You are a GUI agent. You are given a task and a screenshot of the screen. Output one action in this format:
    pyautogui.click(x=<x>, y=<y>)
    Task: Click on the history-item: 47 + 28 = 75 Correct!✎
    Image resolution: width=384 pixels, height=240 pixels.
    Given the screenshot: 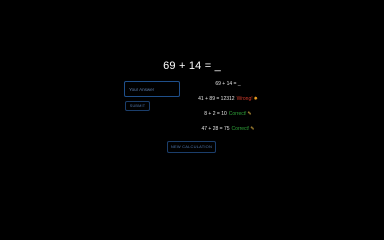 What is the action you would take?
    pyautogui.click(x=228, y=129)
    